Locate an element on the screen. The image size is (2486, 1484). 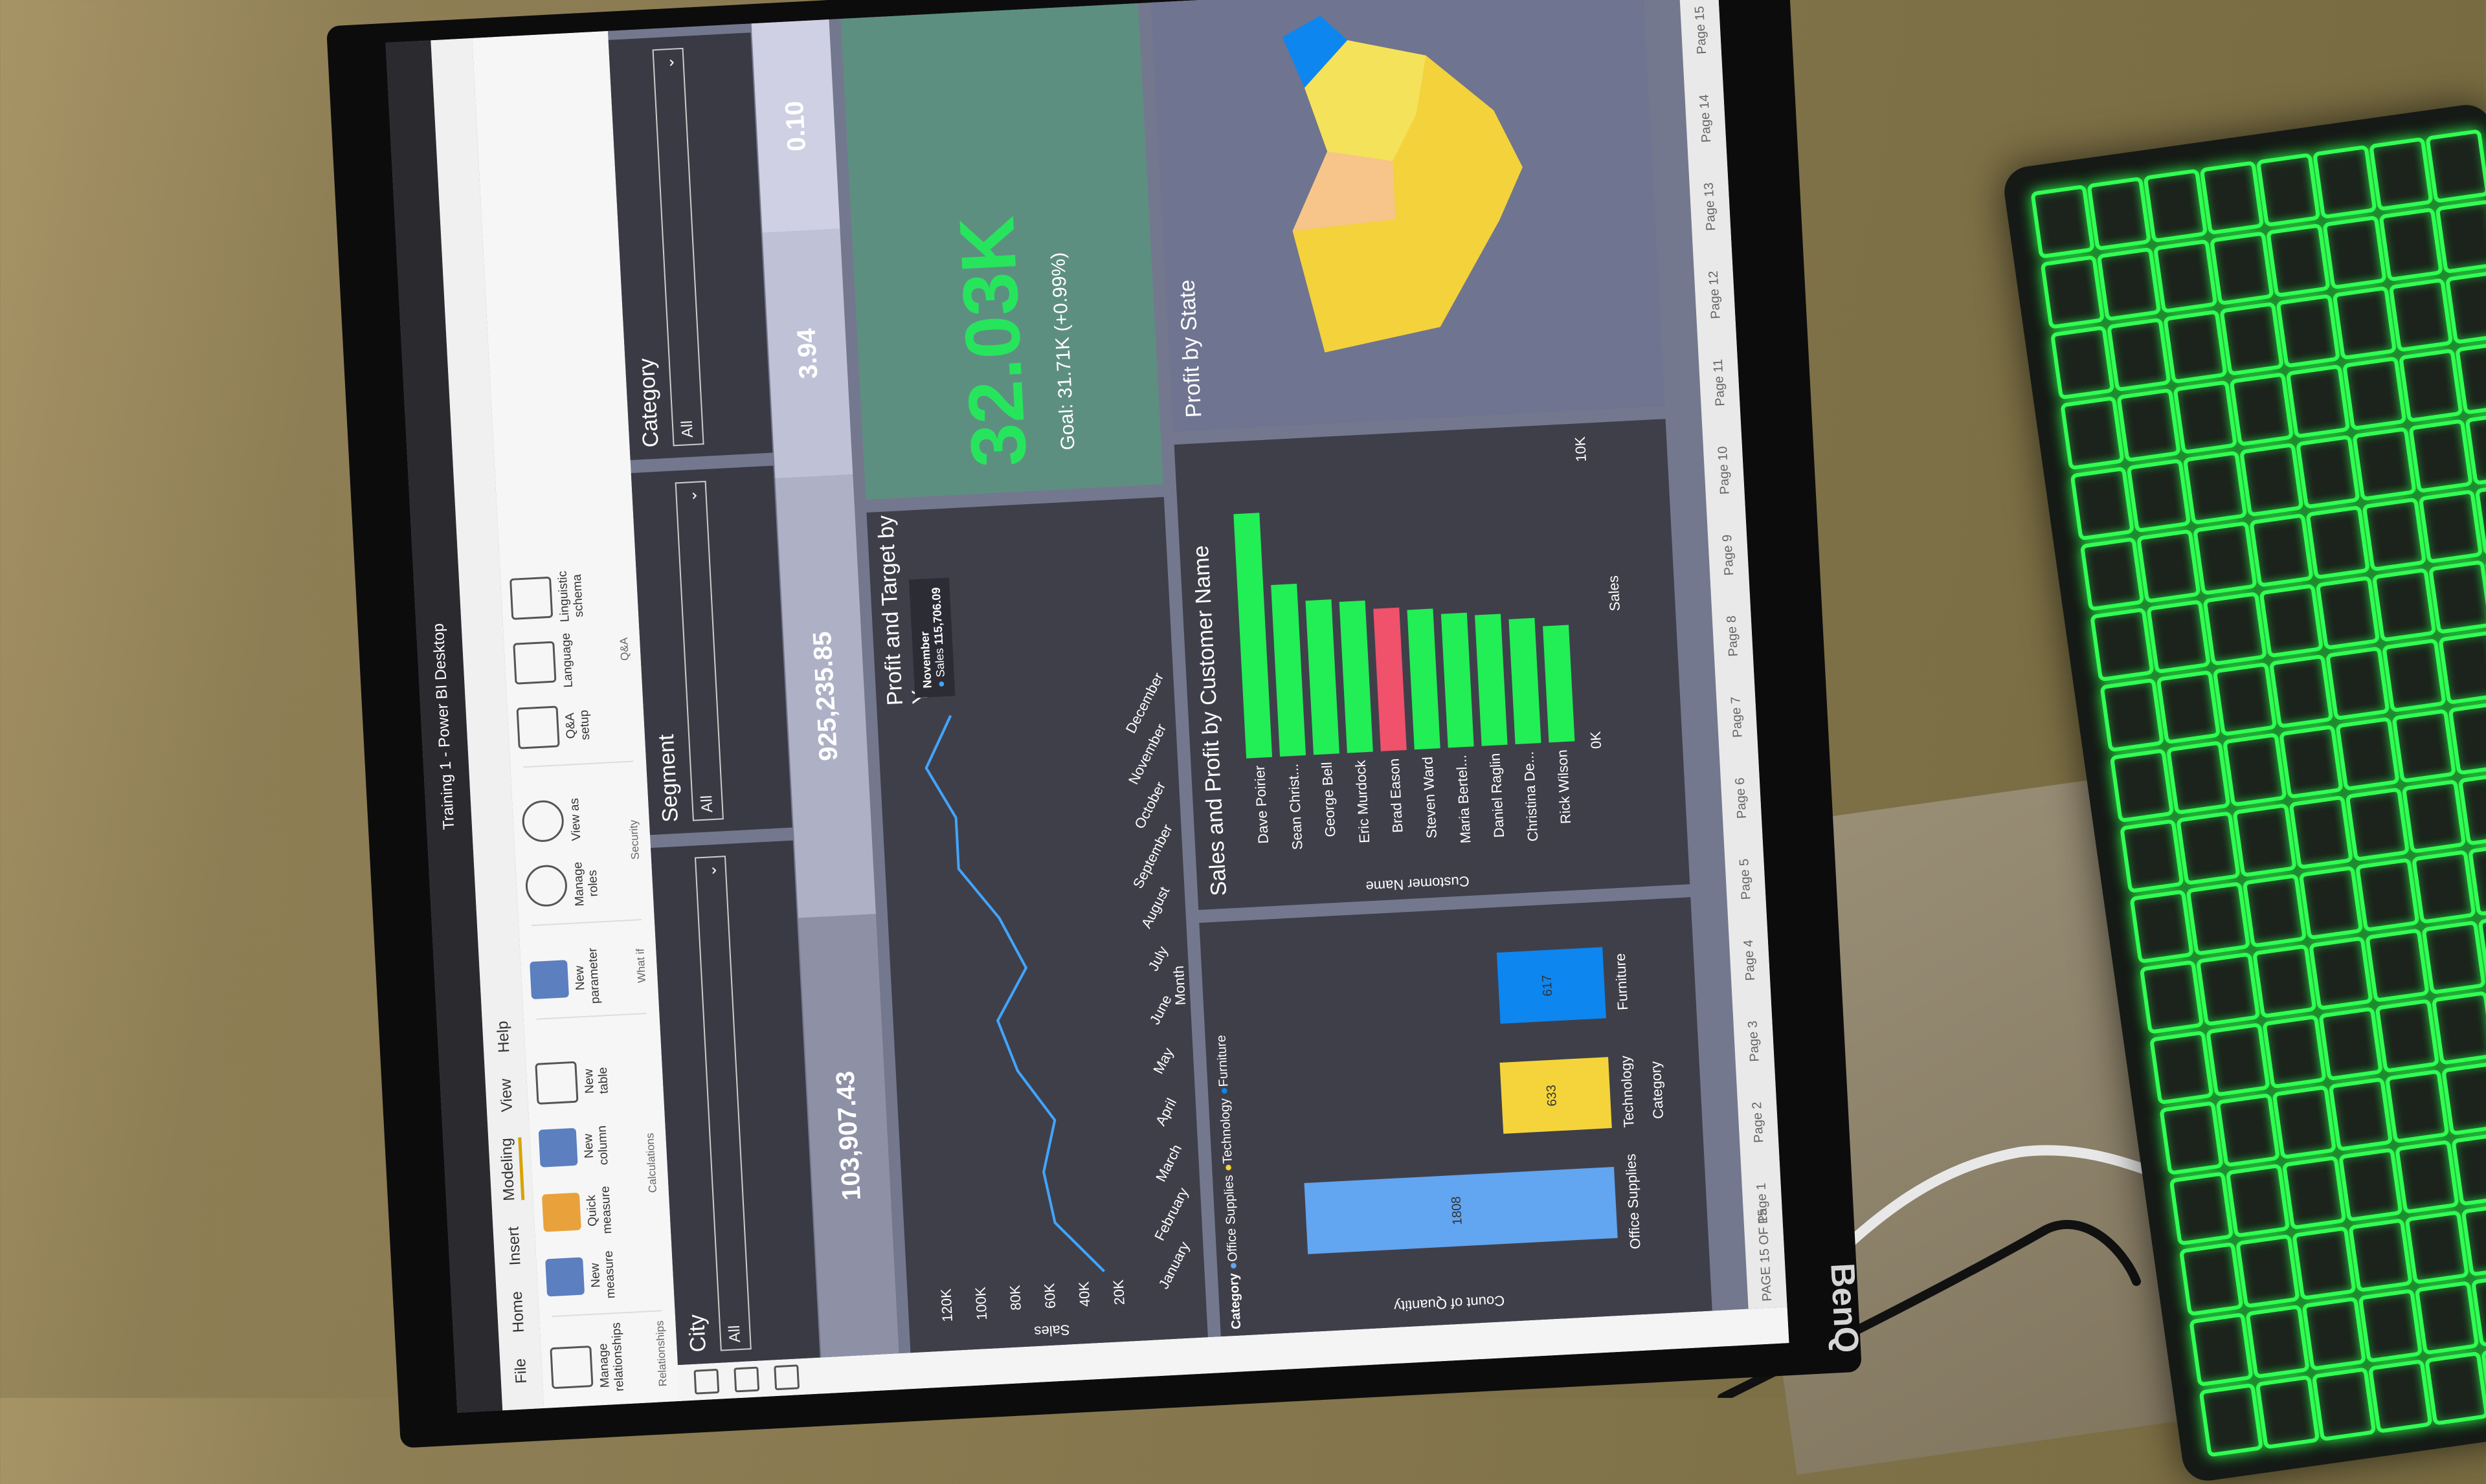
x-tick-label: February is located at coordinates (1171, 1214).